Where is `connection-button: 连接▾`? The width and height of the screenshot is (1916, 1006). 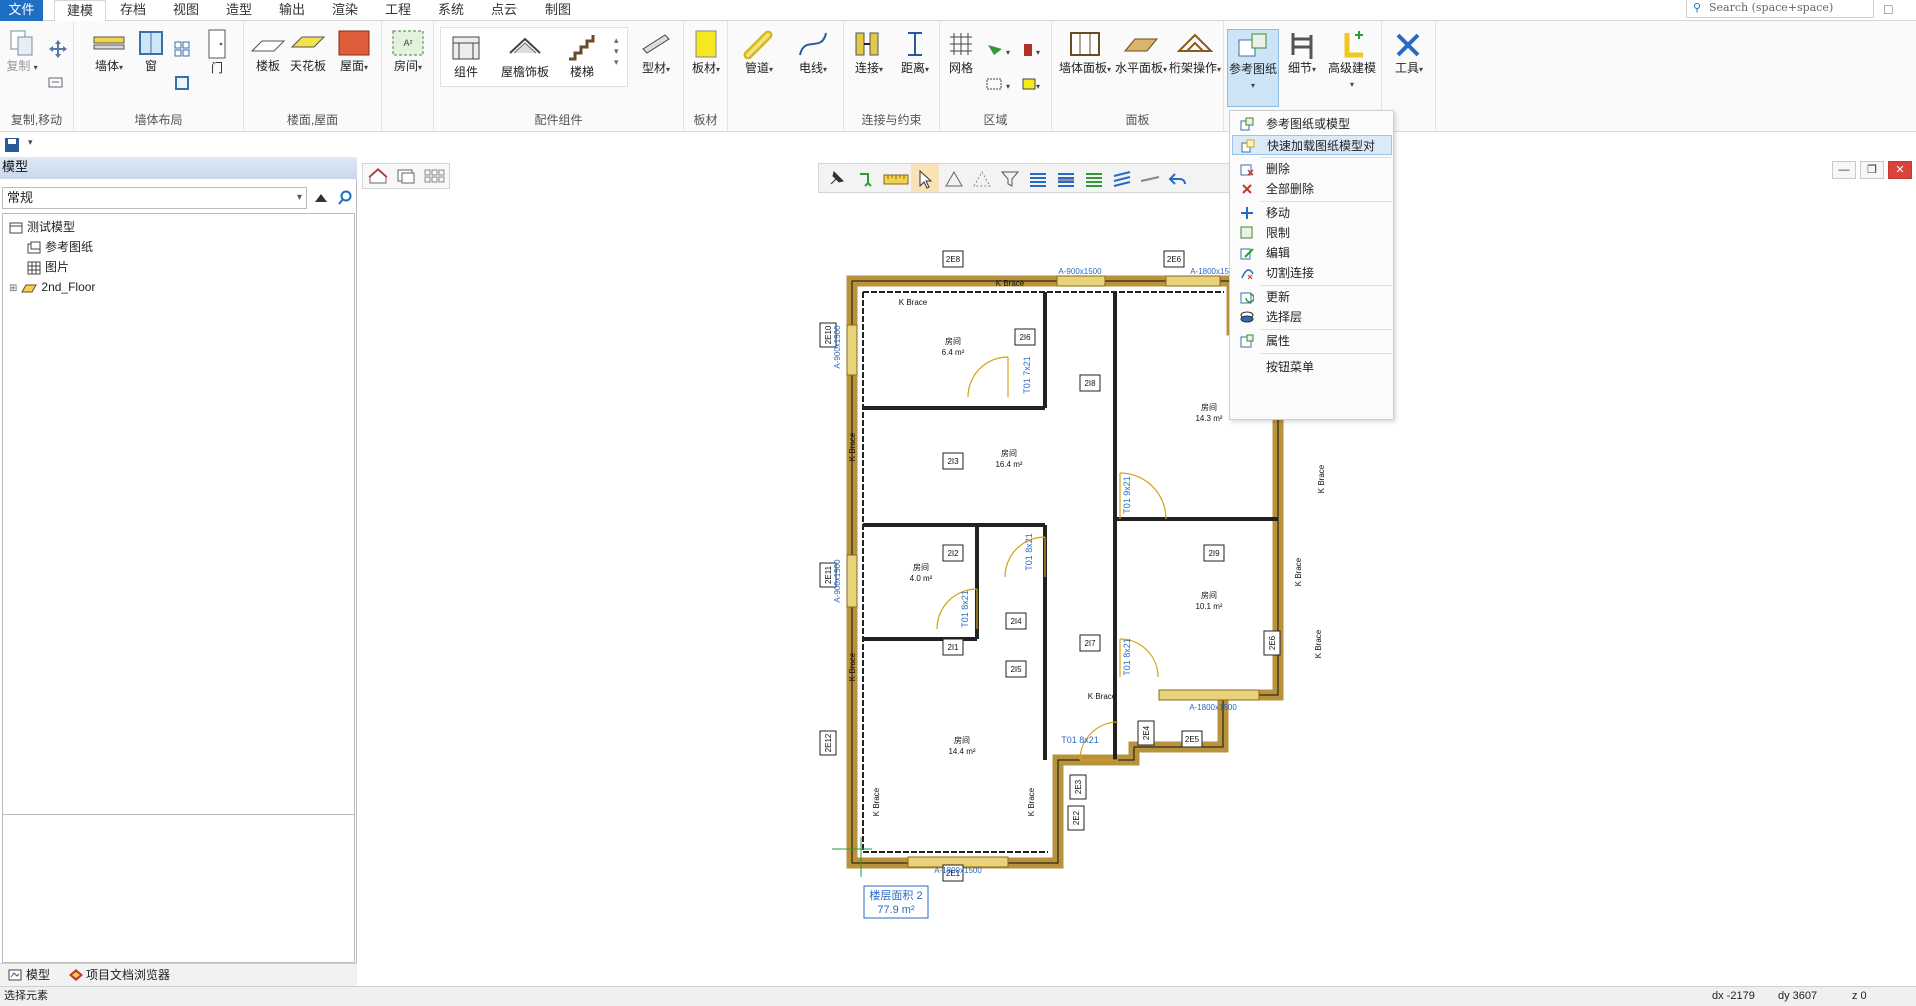 connection-button: 连接▾ is located at coordinates (869, 53).